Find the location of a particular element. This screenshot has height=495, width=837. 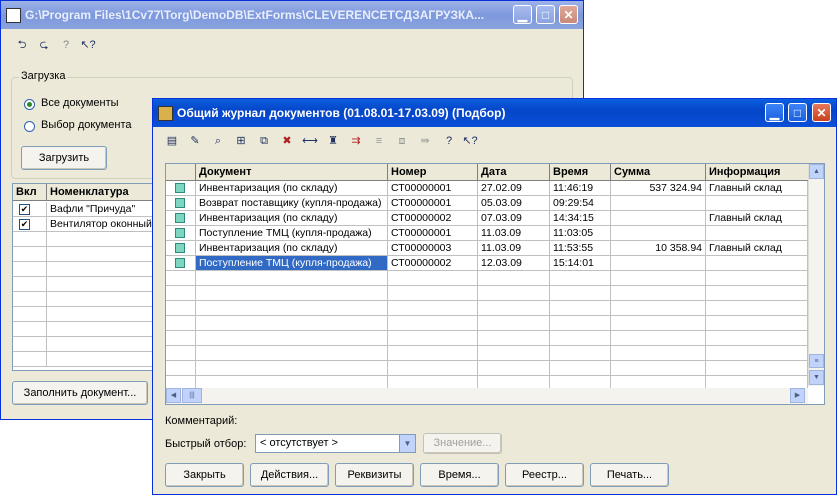

col-header-nomenclature: Номенклатура is located at coordinates (104, 192).